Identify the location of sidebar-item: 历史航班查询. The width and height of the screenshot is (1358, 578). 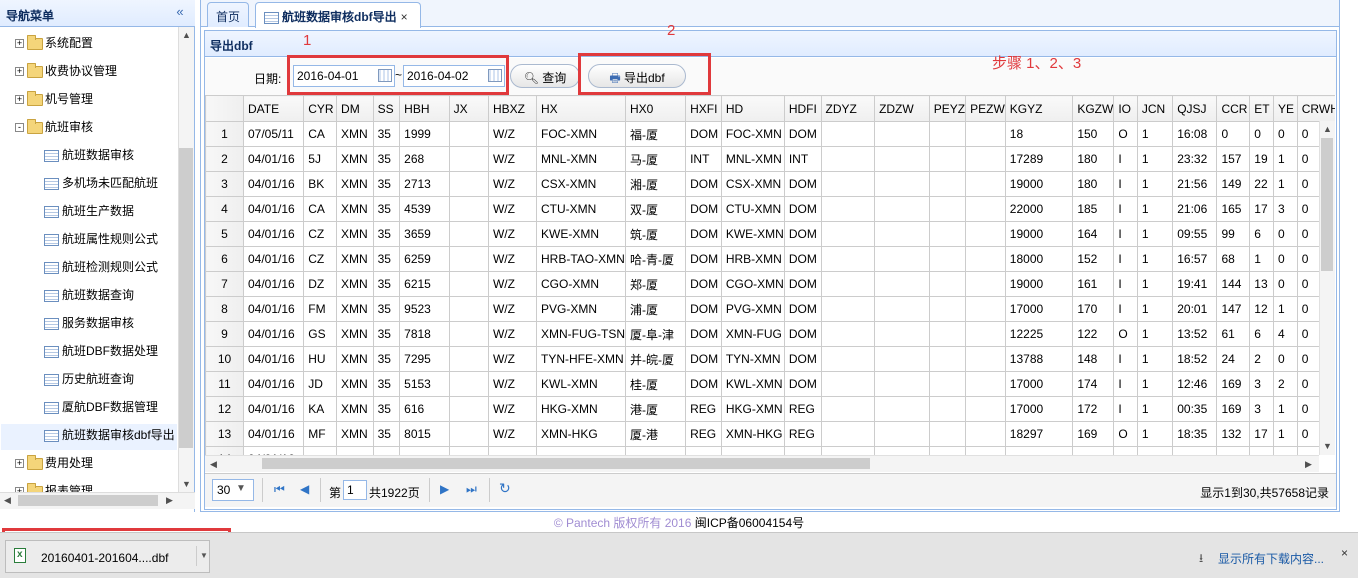
(89, 379).